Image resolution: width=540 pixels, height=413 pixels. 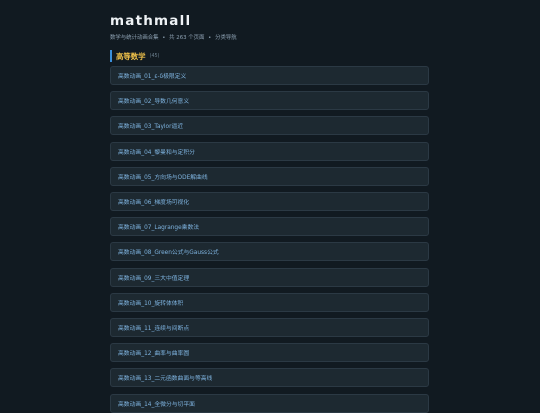 I want to click on subtitle-page-count: 共 263 个页面, so click(x=187, y=38).